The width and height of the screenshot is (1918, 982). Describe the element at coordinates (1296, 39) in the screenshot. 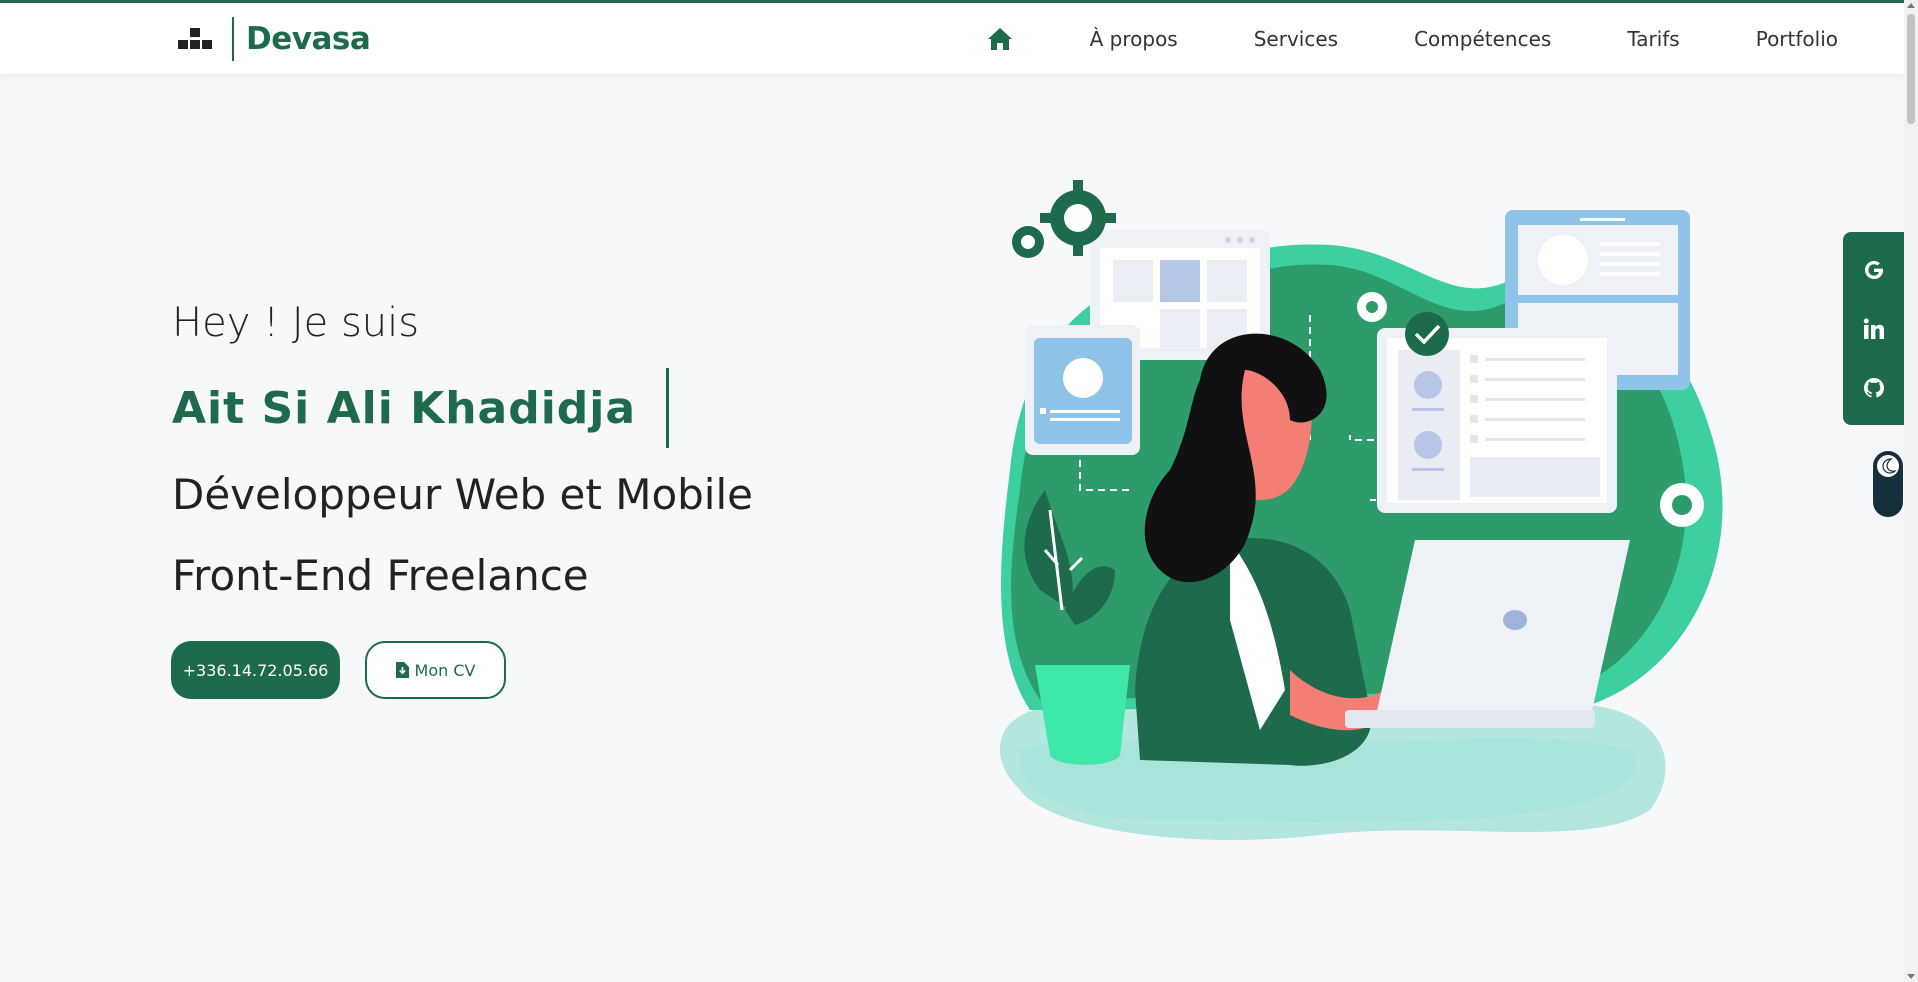

I see `nav-link-services: Services` at that location.